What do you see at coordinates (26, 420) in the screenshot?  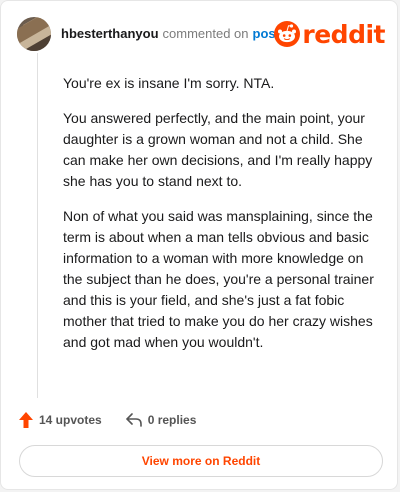 I see `upvote-arrow-icon` at bounding box center [26, 420].